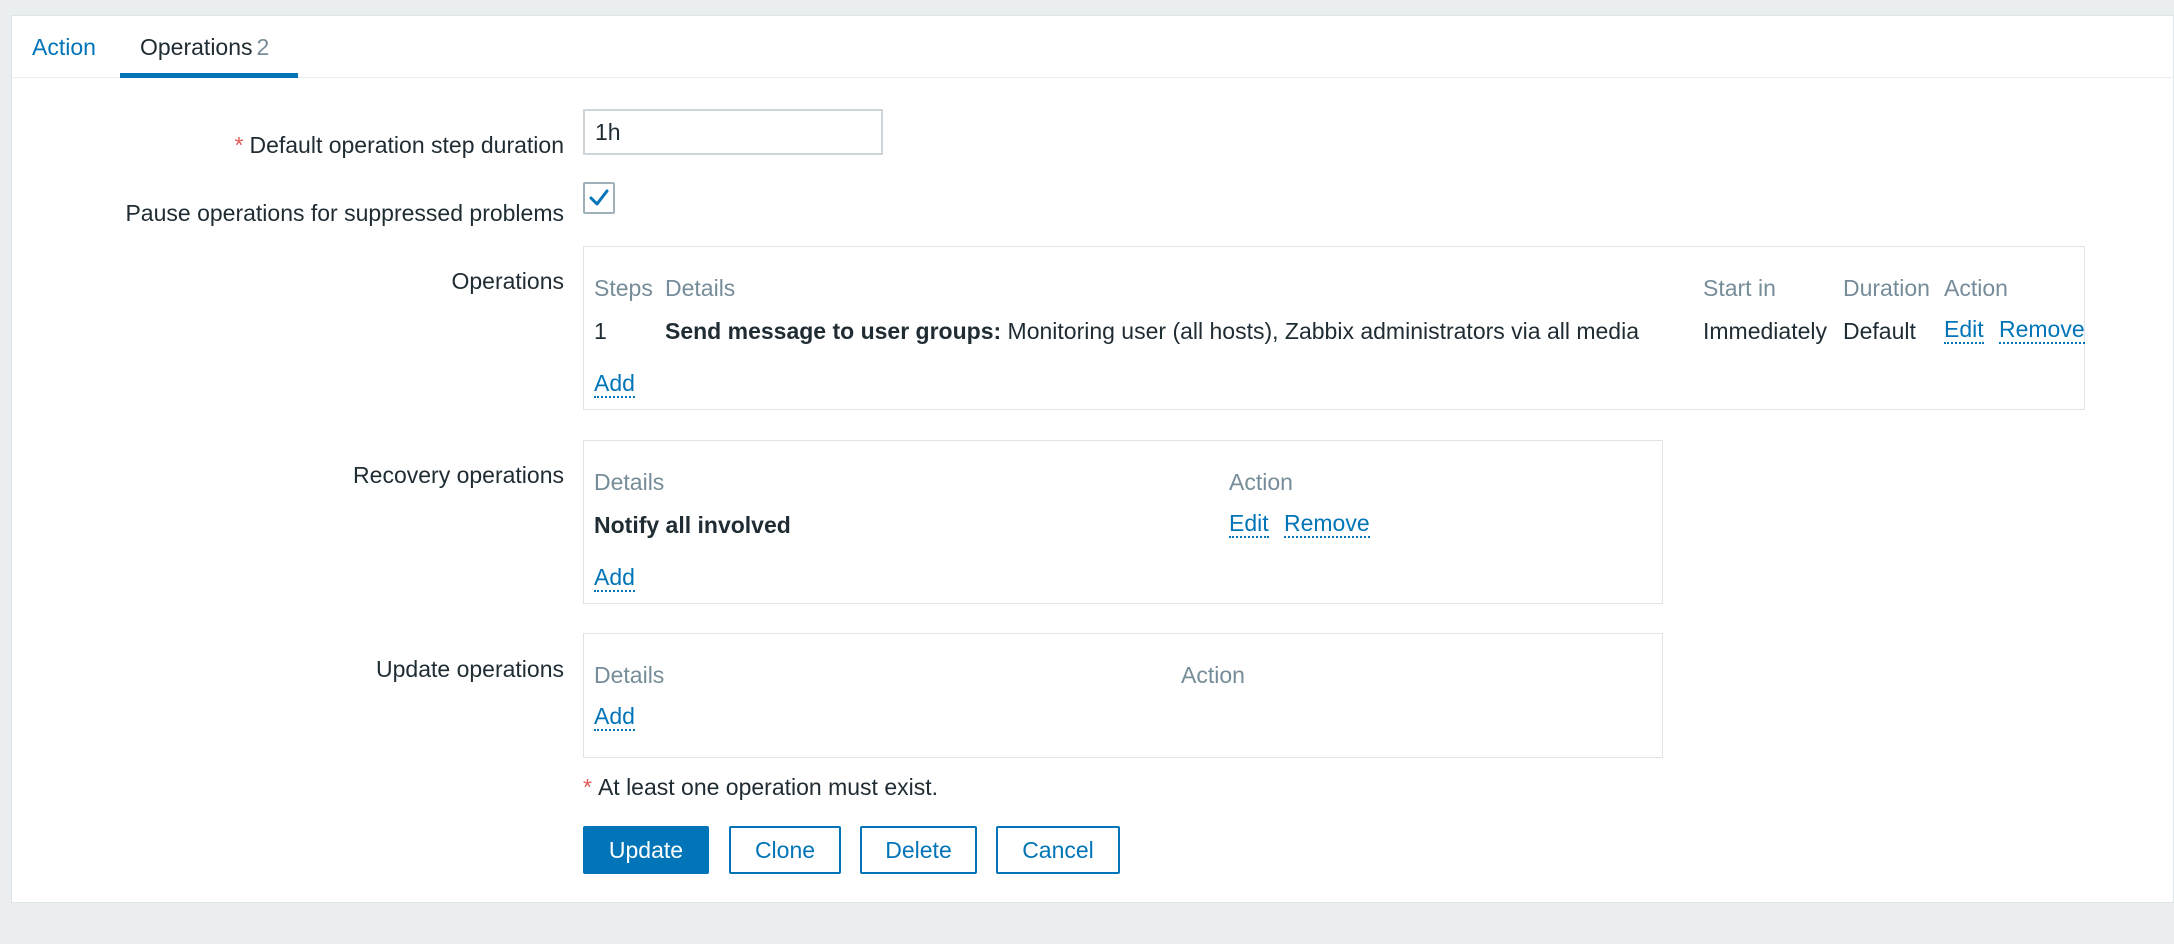 The height and width of the screenshot is (944, 2174). What do you see at coordinates (507, 281) in the screenshot?
I see `operations-label: Operations` at bounding box center [507, 281].